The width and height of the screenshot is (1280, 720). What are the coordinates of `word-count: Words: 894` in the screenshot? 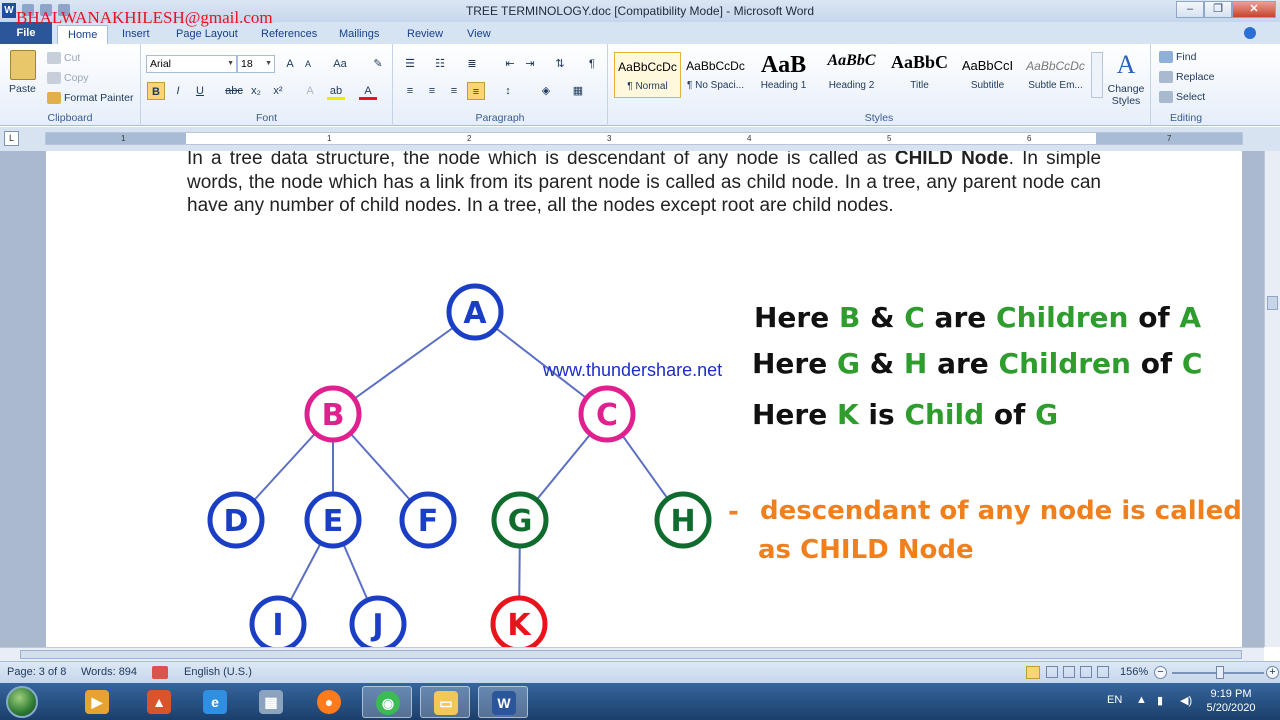 It's located at (109, 672).